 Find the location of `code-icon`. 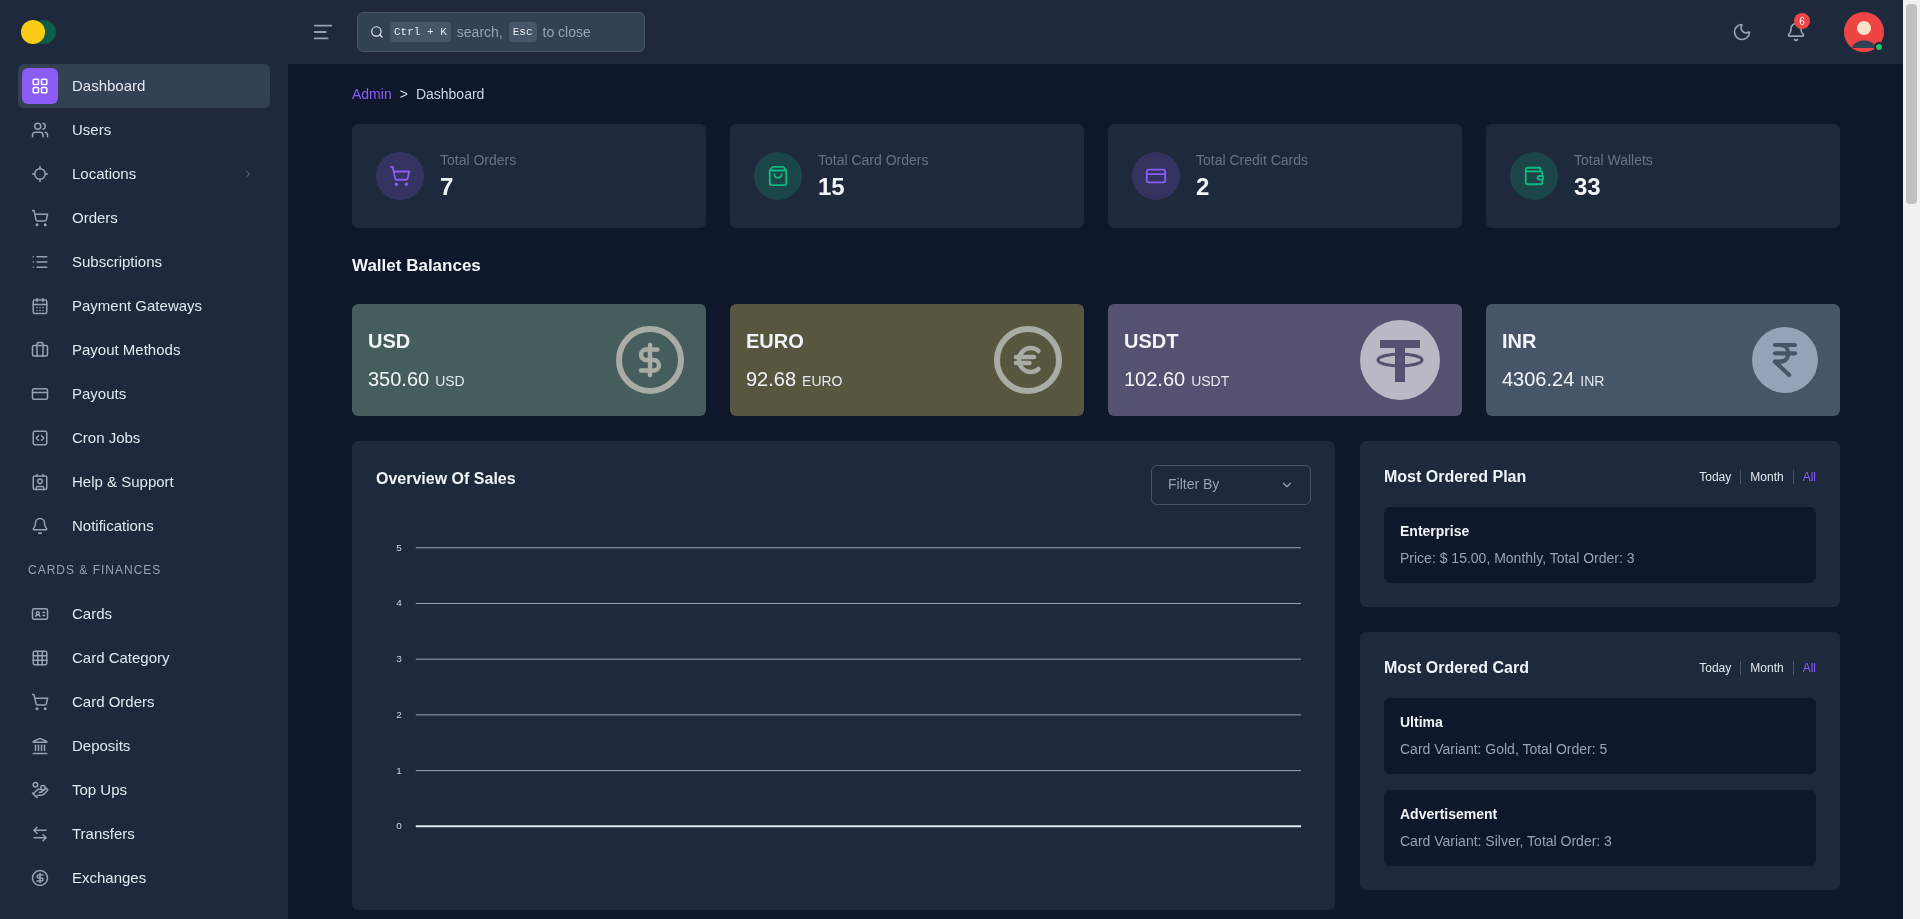

code-icon is located at coordinates (40, 438).